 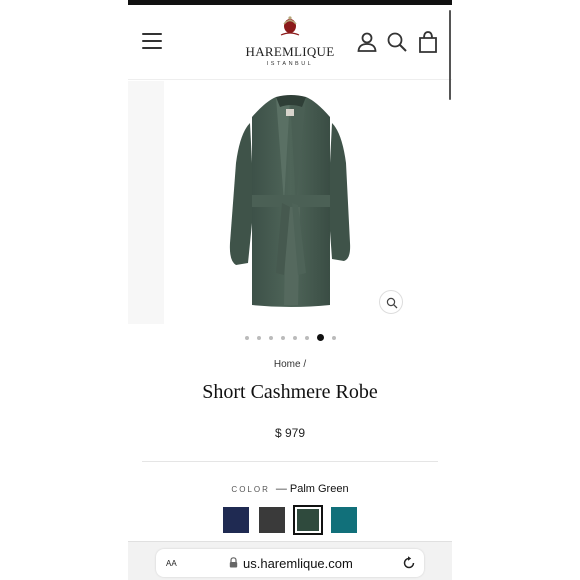 I want to click on divider, so click(x=290, y=461).